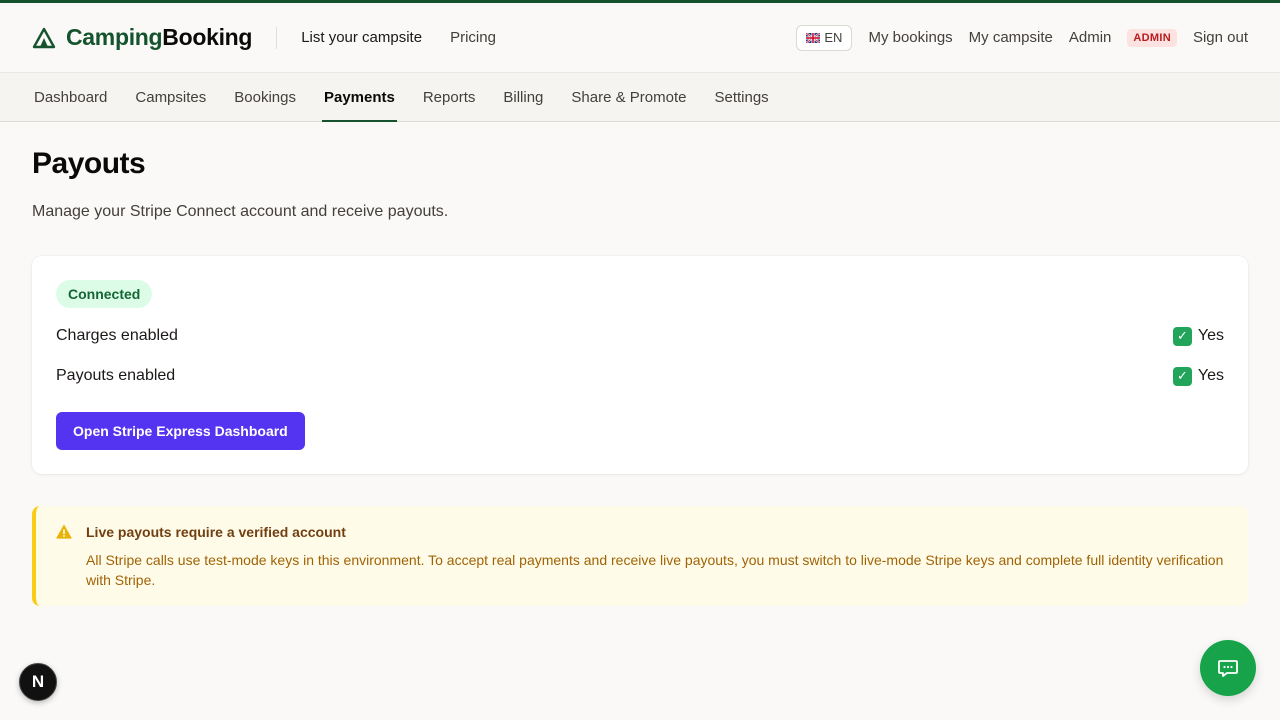  What do you see at coordinates (44, 37) in the screenshot?
I see `tent-icon` at bounding box center [44, 37].